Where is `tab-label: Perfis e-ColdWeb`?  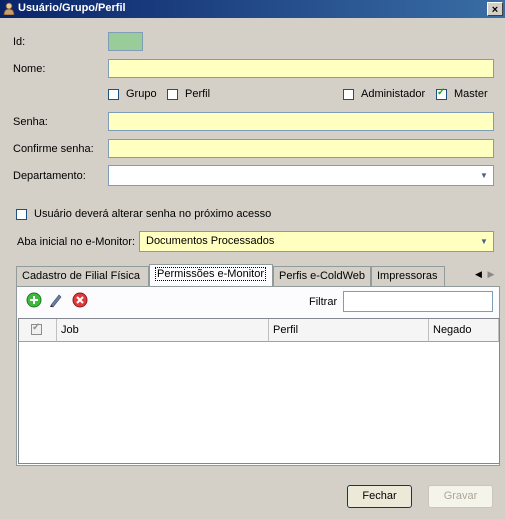 tab-label: Perfis e-ColdWeb is located at coordinates (322, 276).